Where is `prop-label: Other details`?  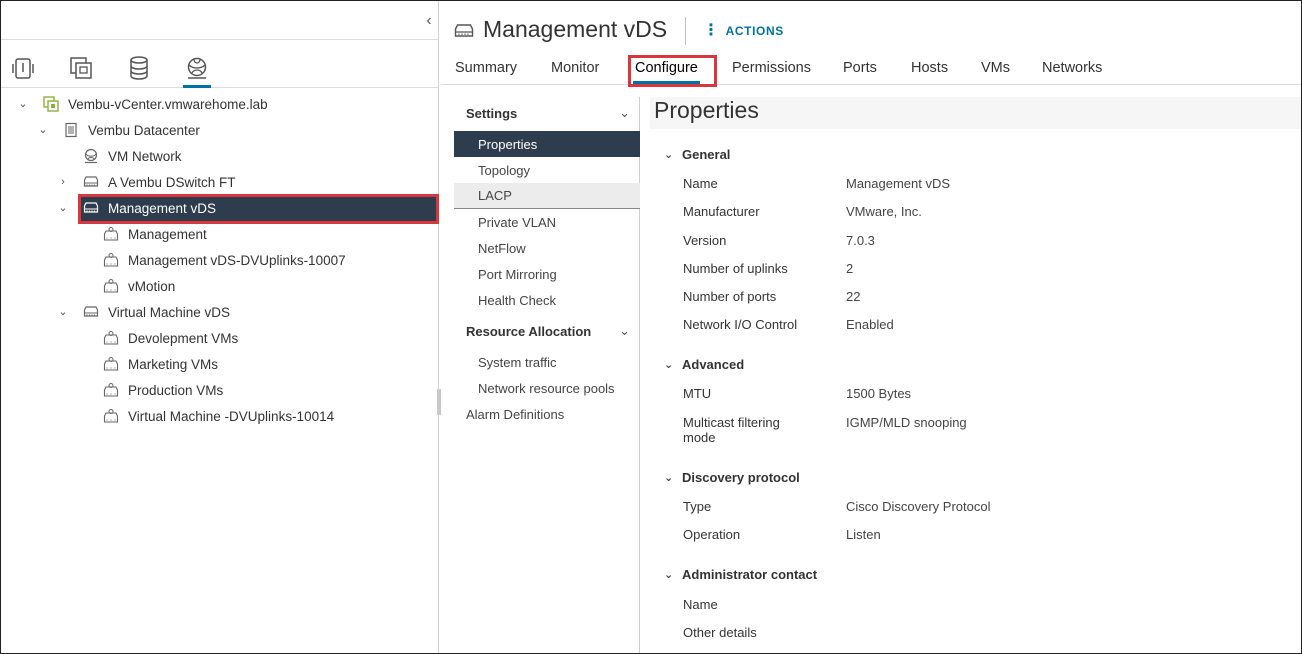 prop-label: Other details is located at coordinates (720, 632).